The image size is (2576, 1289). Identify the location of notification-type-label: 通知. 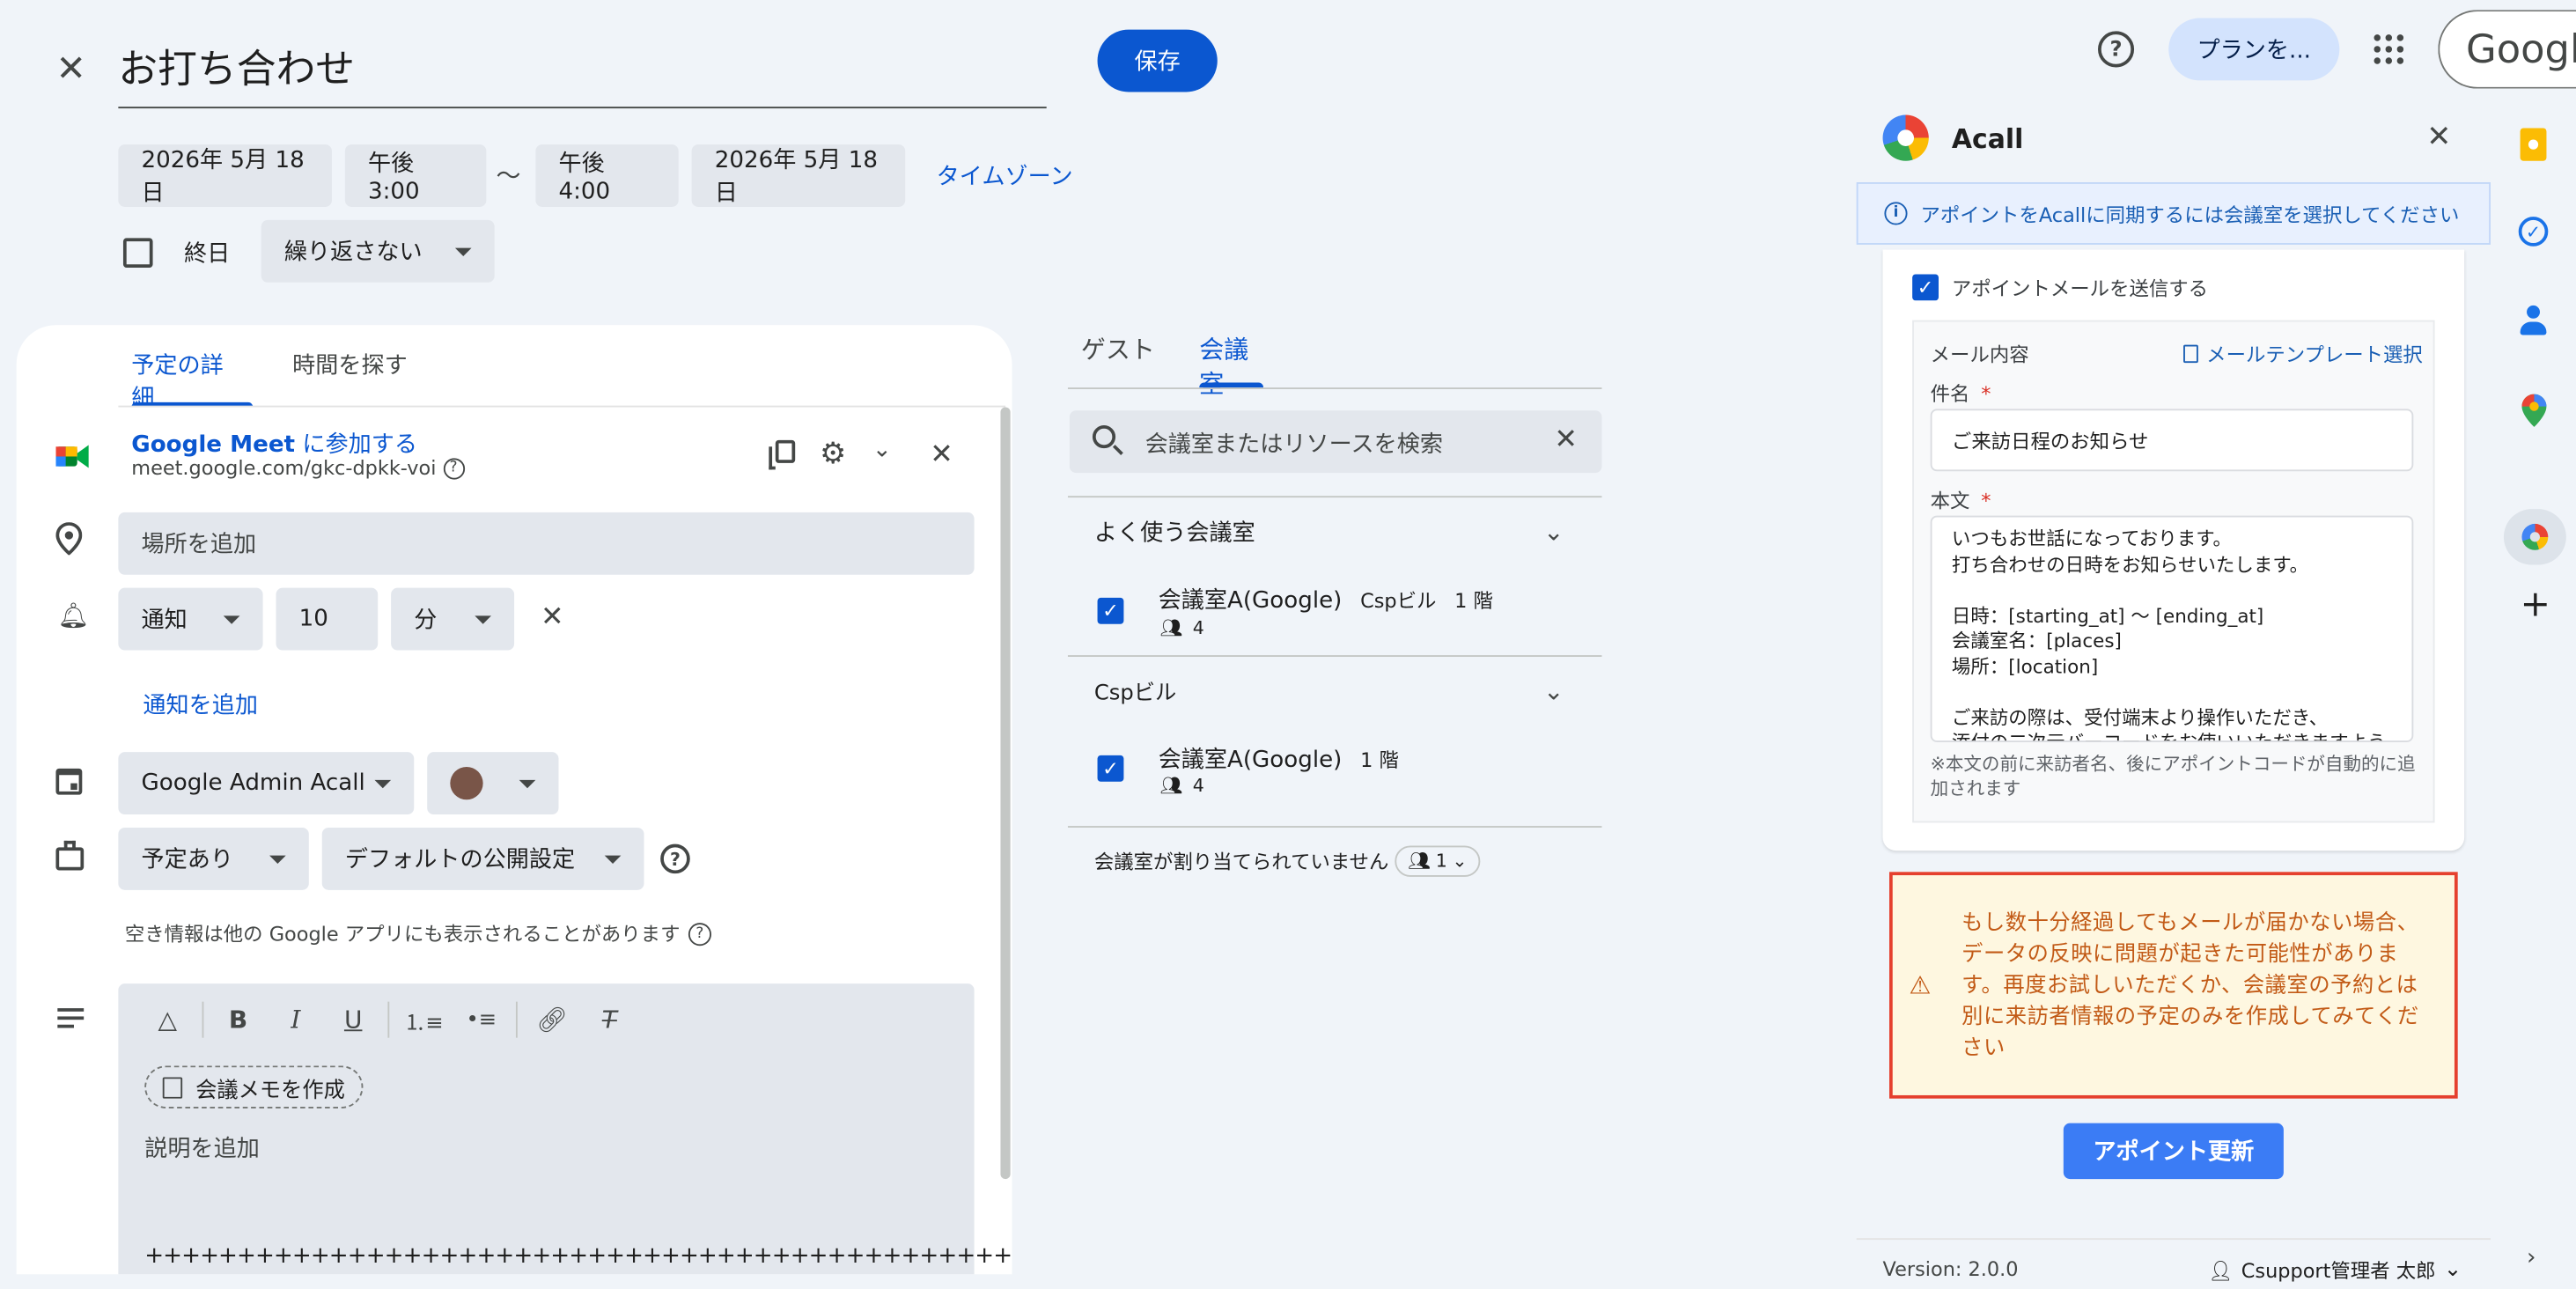
(164, 621).